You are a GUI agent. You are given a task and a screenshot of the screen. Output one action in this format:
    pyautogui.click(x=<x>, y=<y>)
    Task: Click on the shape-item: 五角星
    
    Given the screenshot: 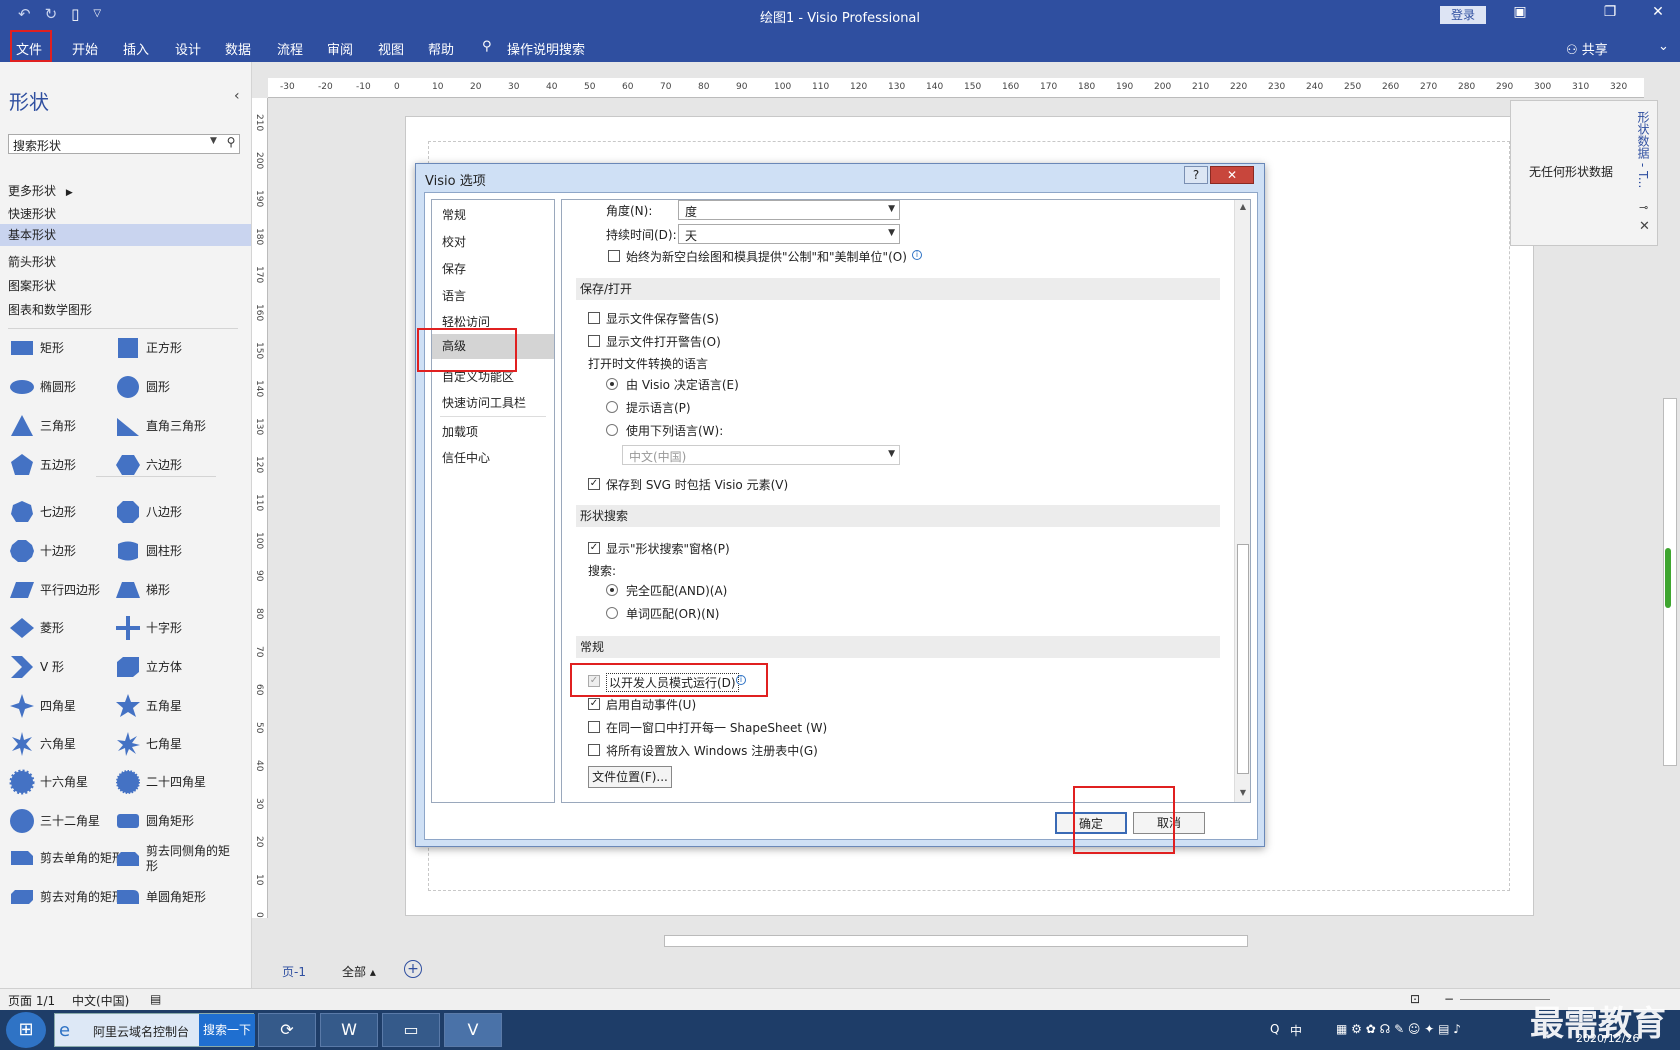 What is the action you would take?
    pyautogui.click(x=174, y=706)
    